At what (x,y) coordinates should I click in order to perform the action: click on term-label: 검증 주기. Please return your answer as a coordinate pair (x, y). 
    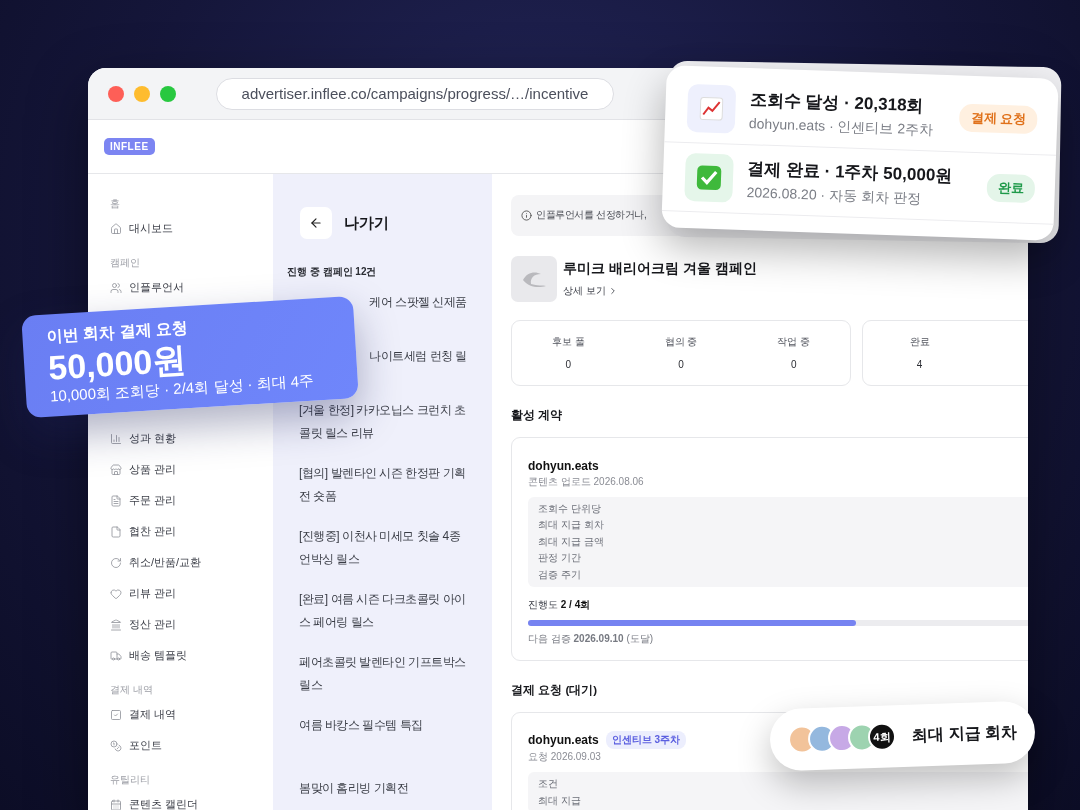
    Looking at the image, I should click on (560, 574).